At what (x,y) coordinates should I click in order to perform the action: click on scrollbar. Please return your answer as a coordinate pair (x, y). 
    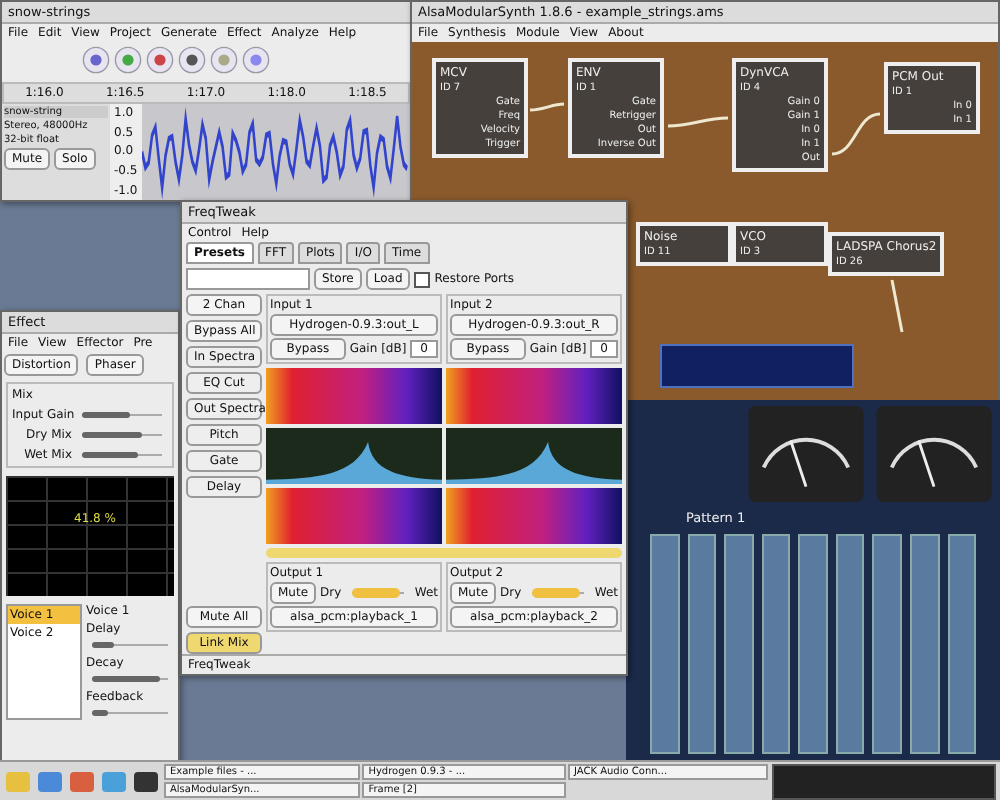
    Looking at the image, I should click on (444, 553).